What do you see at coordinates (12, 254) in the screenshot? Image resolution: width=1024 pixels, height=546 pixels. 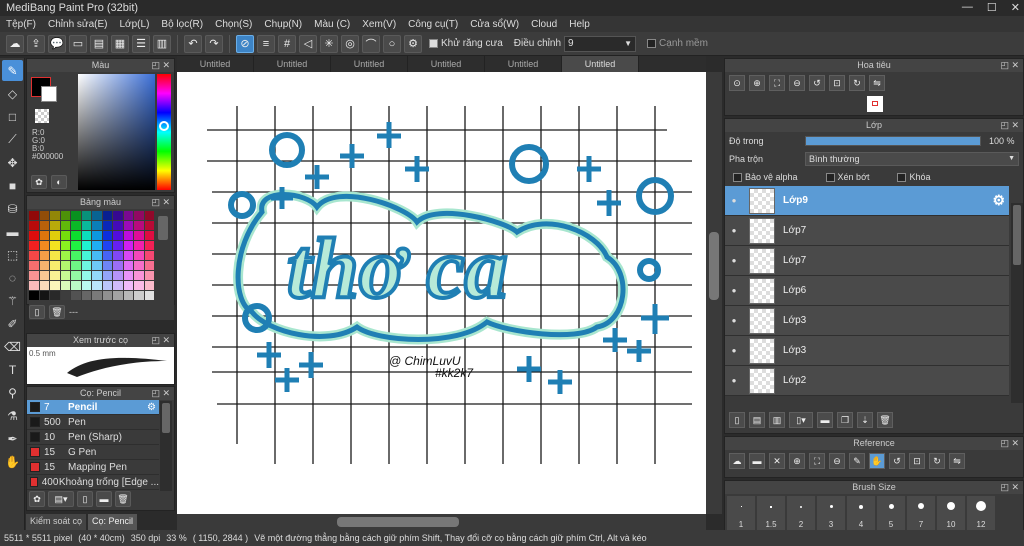 I see `select-tool-icon: ⬚` at bounding box center [12, 254].